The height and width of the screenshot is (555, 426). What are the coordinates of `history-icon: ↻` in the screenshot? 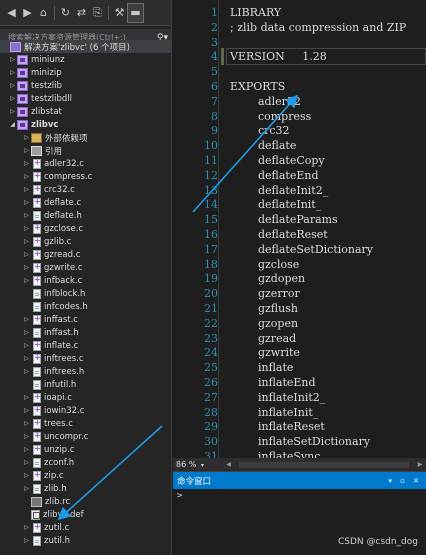 It's located at (65, 13).